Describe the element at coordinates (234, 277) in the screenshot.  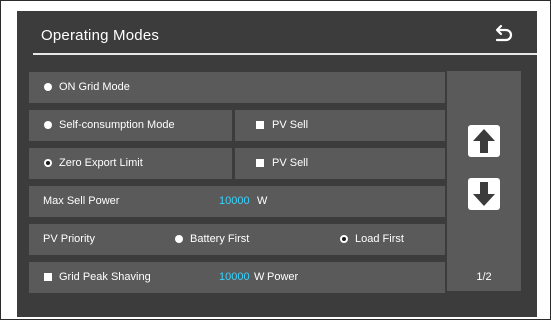
I see `grid-peak-shaving-value: 10000` at that location.